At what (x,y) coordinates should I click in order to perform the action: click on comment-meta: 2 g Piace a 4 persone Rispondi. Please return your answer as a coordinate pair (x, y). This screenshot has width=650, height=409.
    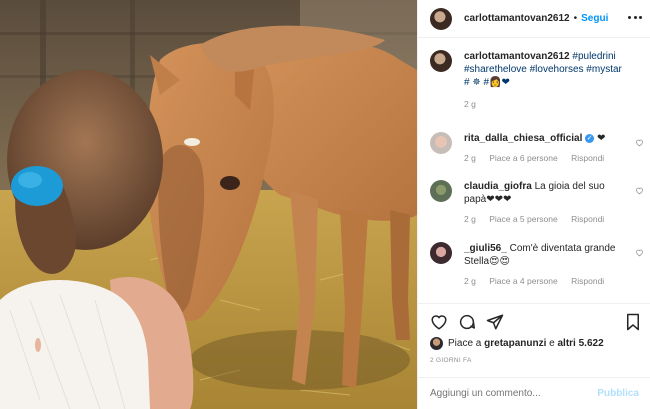
    Looking at the image, I should click on (546, 281).